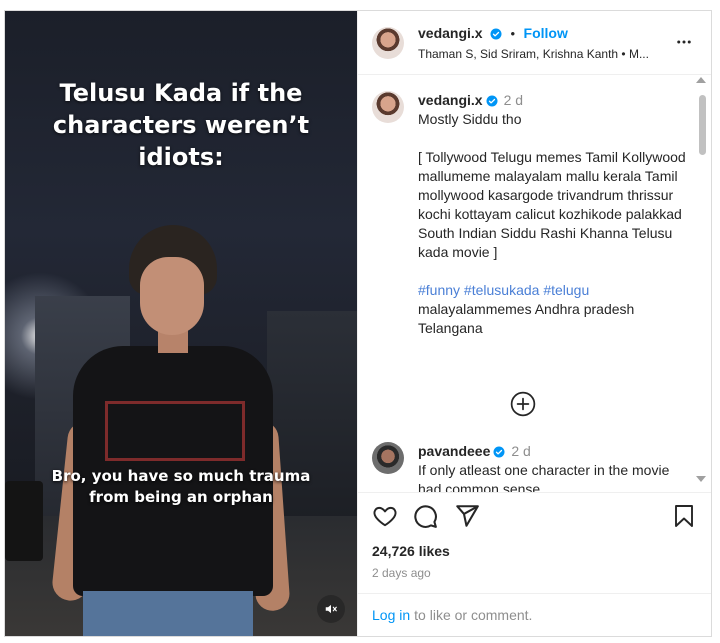 Image resolution: width=720 pixels, height=643 pixels. What do you see at coordinates (411, 551) in the screenshot?
I see `likes-count: 24,726 likes` at bounding box center [411, 551].